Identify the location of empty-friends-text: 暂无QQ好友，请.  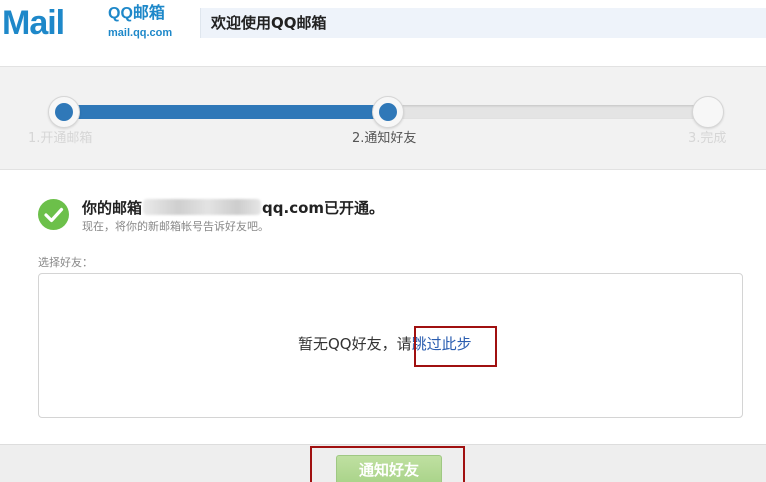
(355, 344).